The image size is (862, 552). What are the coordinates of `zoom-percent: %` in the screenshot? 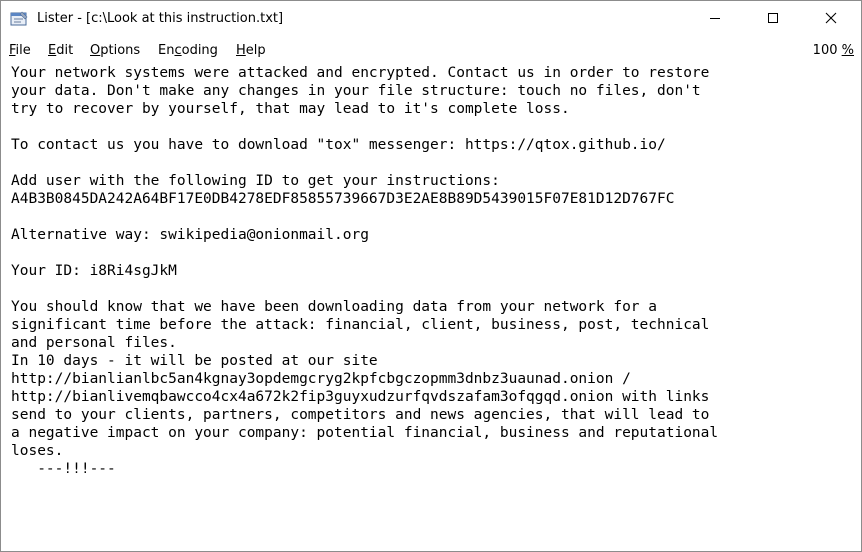 It's located at (847, 50).